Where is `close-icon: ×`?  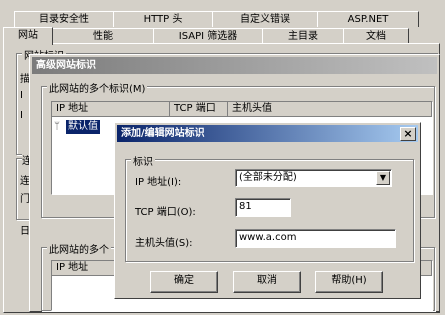
close-icon: × is located at coordinates (408, 134).